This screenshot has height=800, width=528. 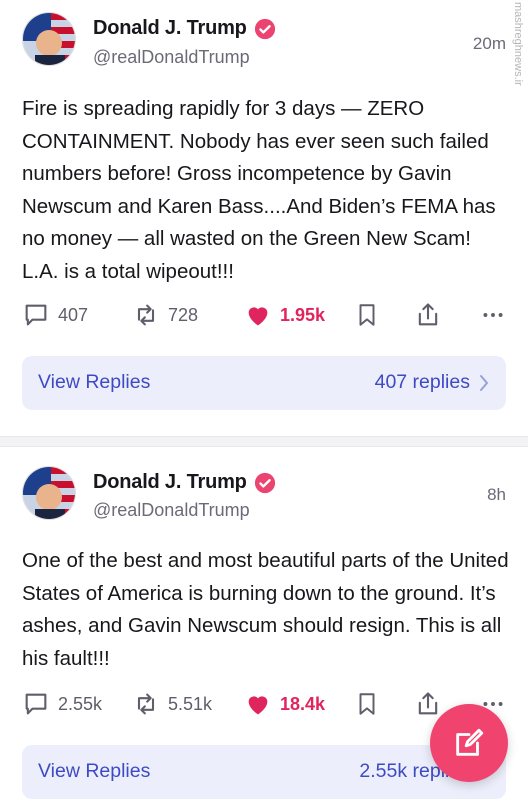 I want to click on repost-button: 728, so click(x=165, y=315).